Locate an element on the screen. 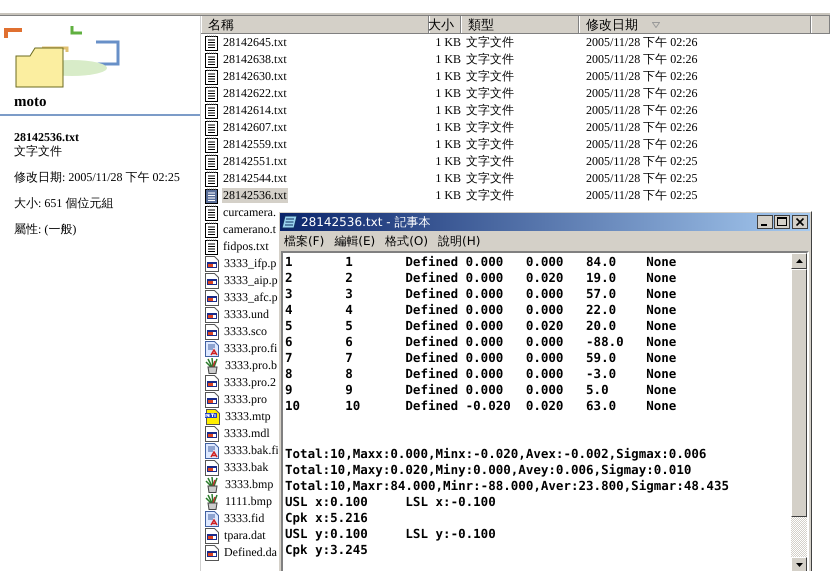 The height and width of the screenshot is (571, 830). file-name: 28142607.txt is located at coordinates (255, 127).